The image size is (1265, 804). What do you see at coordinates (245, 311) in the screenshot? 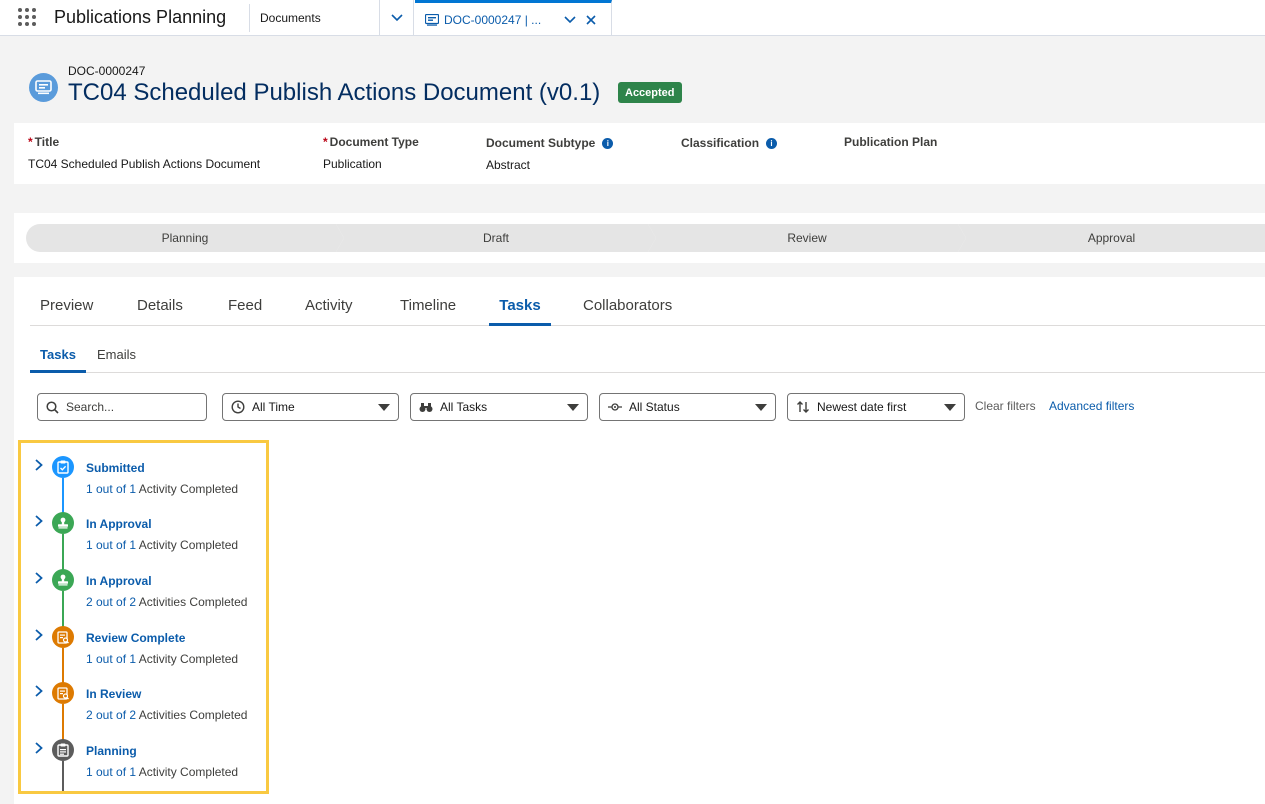
I see `tab-feed: Feed` at bounding box center [245, 311].